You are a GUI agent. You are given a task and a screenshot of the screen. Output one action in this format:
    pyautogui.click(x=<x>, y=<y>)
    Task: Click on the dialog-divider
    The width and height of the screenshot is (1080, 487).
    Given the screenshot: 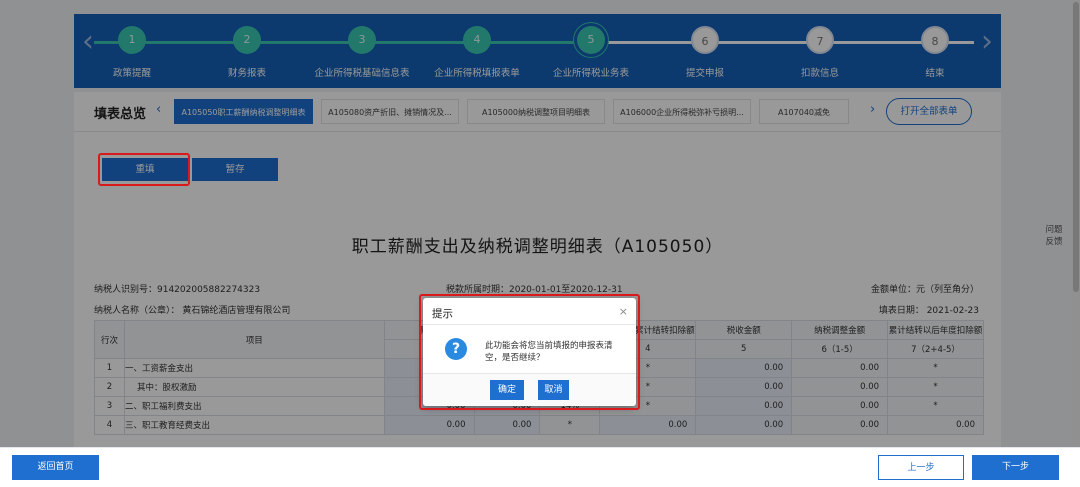 What is the action you would take?
    pyautogui.click(x=529, y=324)
    